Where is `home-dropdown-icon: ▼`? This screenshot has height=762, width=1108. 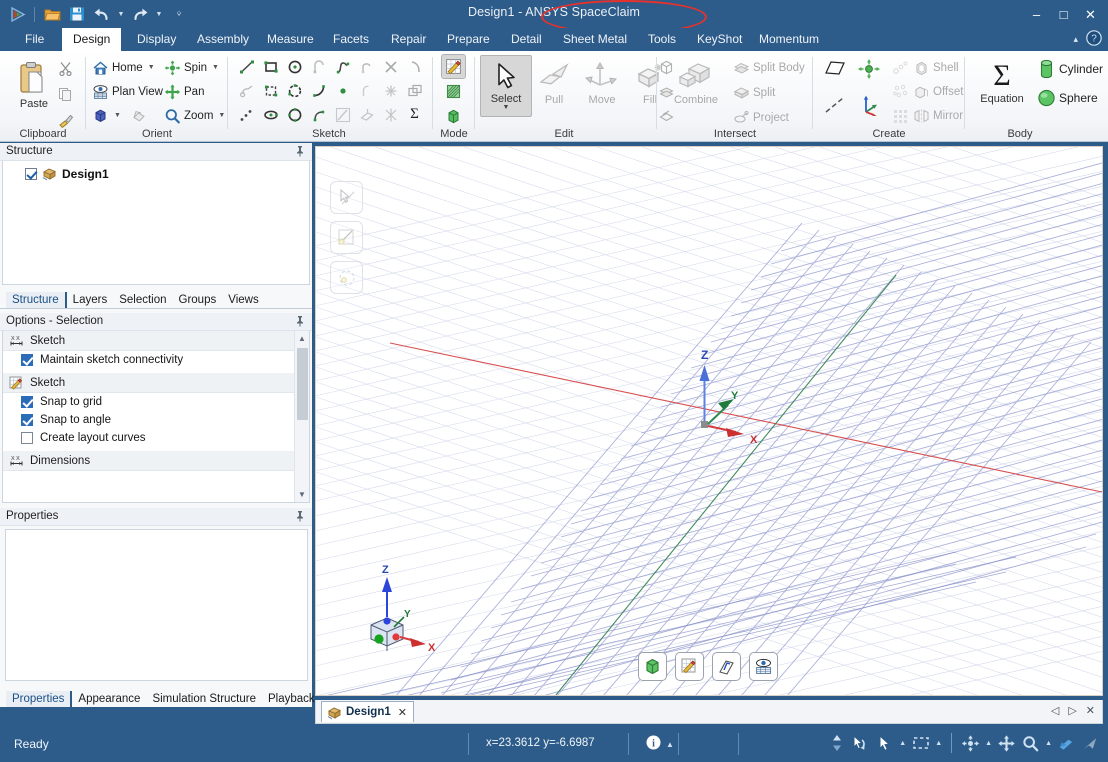 home-dropdown-icon: ▼ is located at coordinates (151, 67).